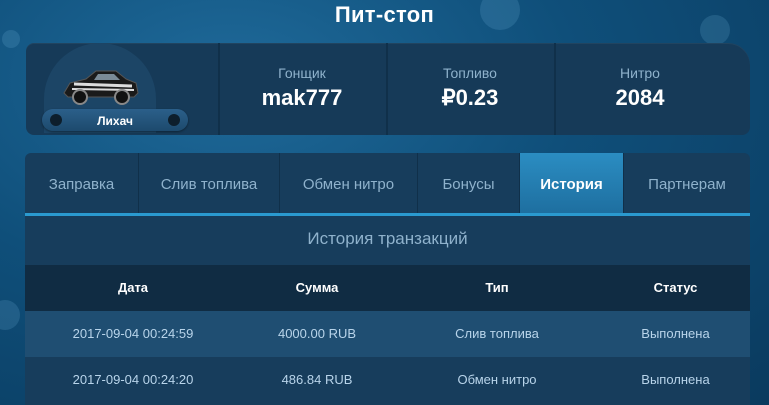 Image resolution: width=769 pixels, height=405 pixels. What do you see at coordinates (384, 14) in the screenshot?
I see `page-title: Пит-стоп` at bounding box center [384, 14].